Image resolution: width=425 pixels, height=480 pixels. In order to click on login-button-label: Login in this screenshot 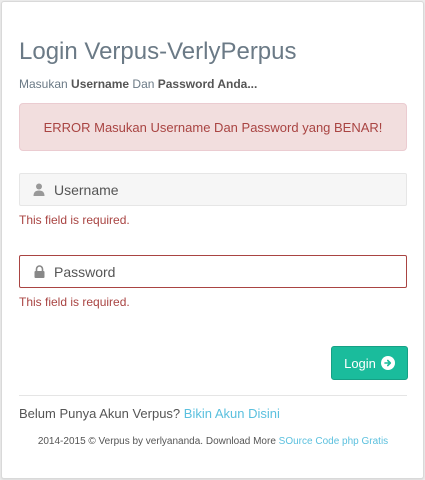, I will do `click(360, 363)`.